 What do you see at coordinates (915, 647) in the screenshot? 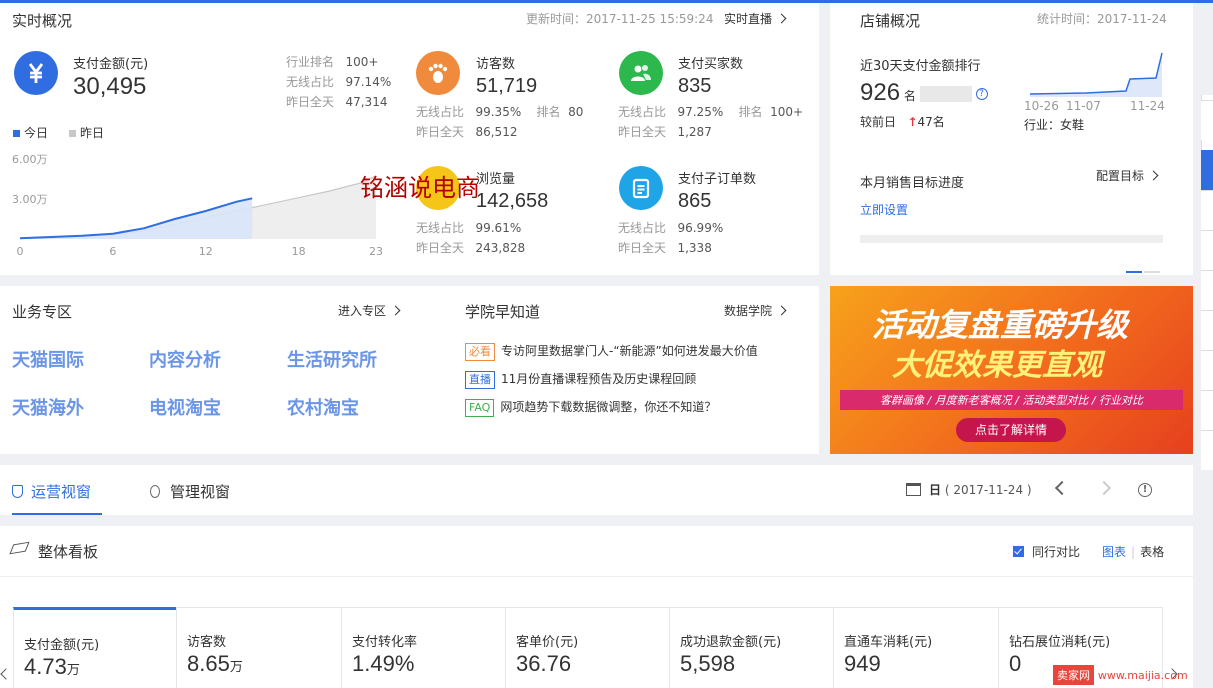
I see `kpi-ztc-cost: 直通车消耗(元) 949` at bounding box center [915, 647].